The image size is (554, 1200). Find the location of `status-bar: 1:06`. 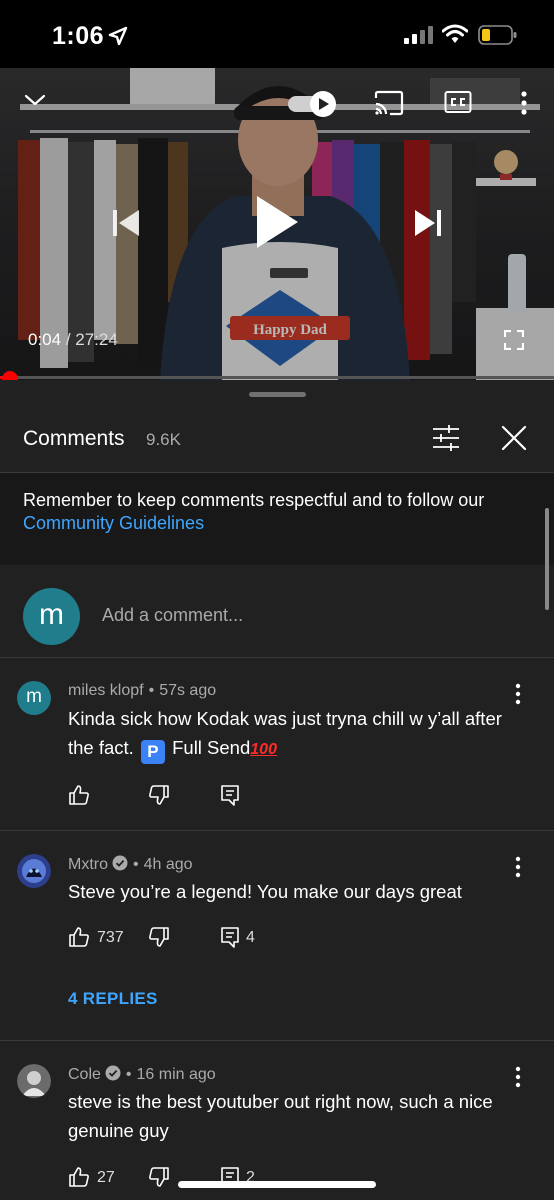

status-bar: 1:06 is located at coordinates (277, 34).